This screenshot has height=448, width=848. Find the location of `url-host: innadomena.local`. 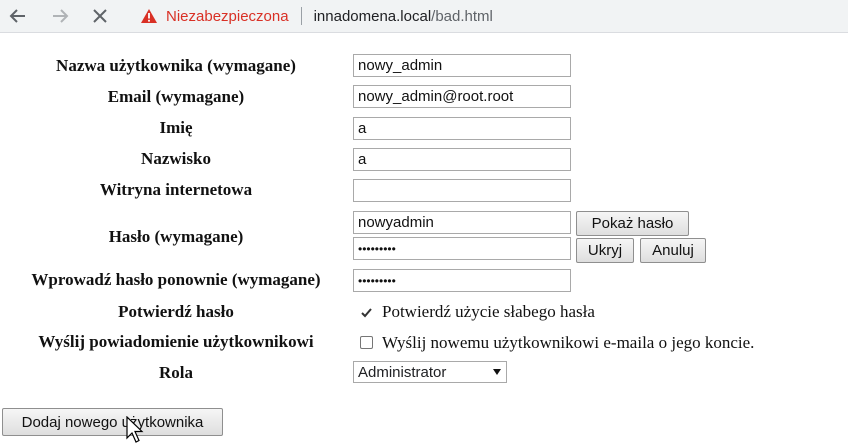

url-host: innadomena.local is located at coordinates (372, 16).